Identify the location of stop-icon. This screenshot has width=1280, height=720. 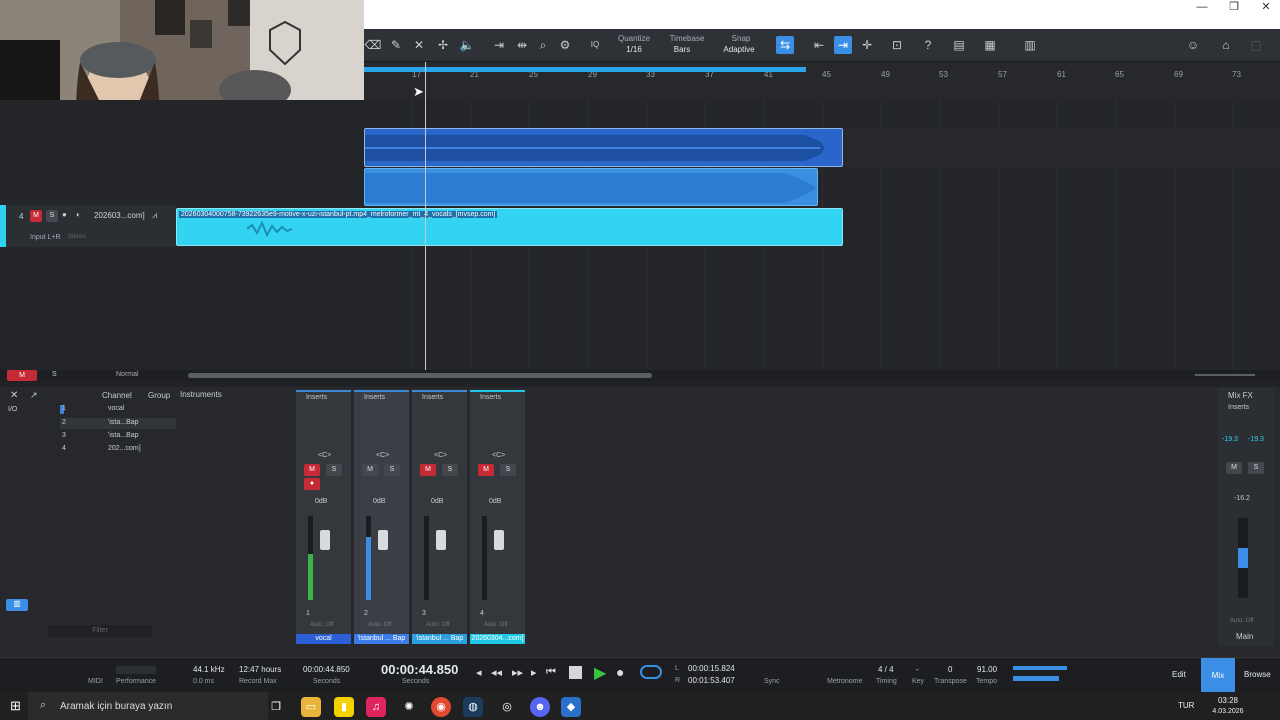
(575, 672).